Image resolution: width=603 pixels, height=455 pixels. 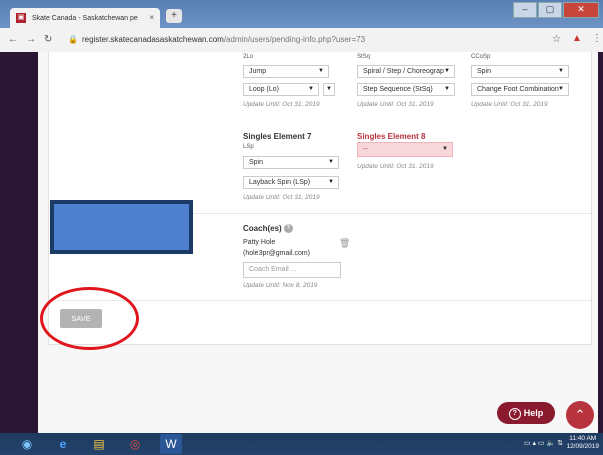 What do you see at coordinates (280, 285) in the screenshot?
I see `update-until: Update Until: Nov 8, 2019` at bounding box center [280, 285].